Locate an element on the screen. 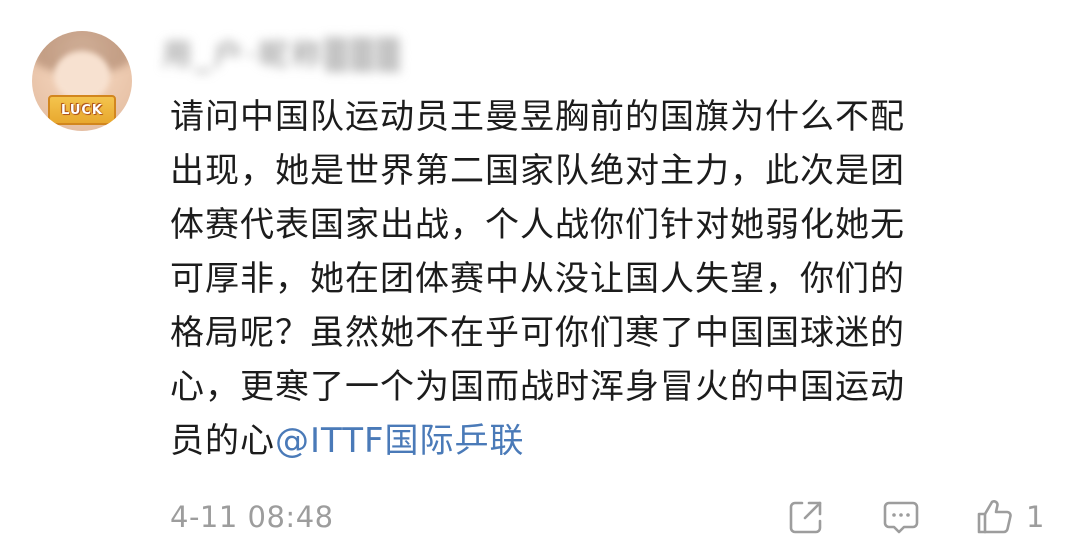 The width and height of the screenshot is (1080, 553). username: 用_户·昵称▒▒▒ is located at coordinates (292, 52).